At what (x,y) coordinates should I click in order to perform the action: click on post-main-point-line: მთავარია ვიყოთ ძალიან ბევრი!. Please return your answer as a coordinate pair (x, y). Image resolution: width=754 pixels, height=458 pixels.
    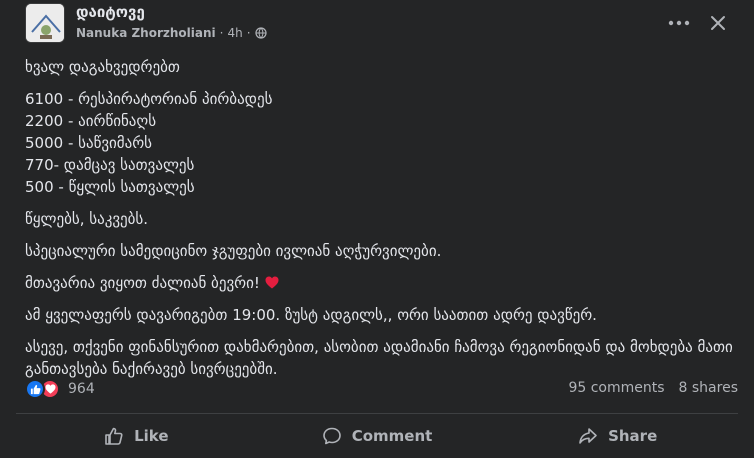
    Looking at the image, I should click on (380, 283).